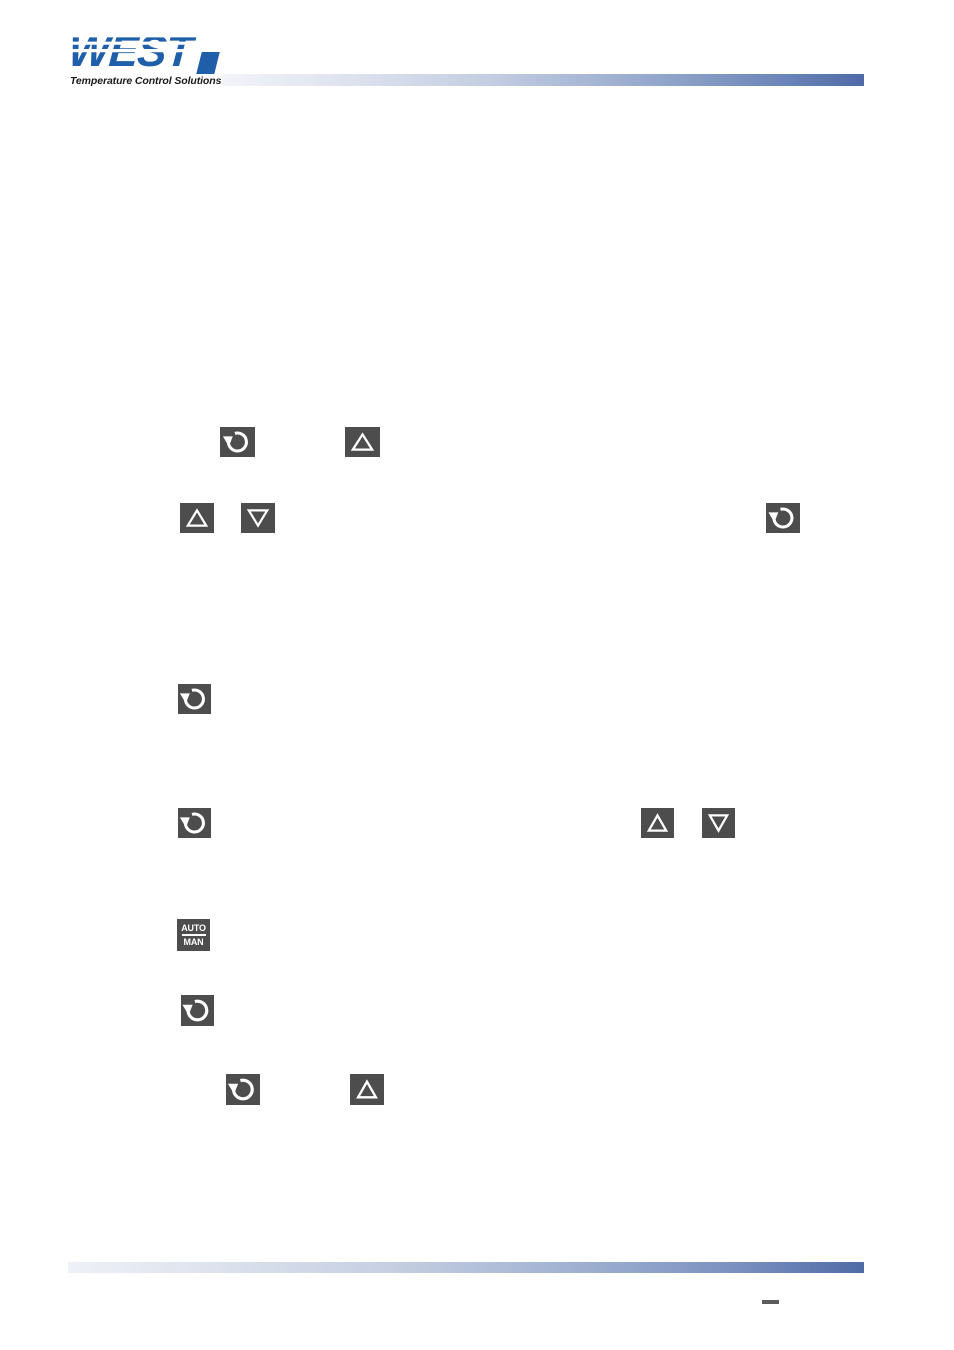  Describe the element at coordinates (543, 80) in the screenshot. I see `header-gradient-rule` at that location.